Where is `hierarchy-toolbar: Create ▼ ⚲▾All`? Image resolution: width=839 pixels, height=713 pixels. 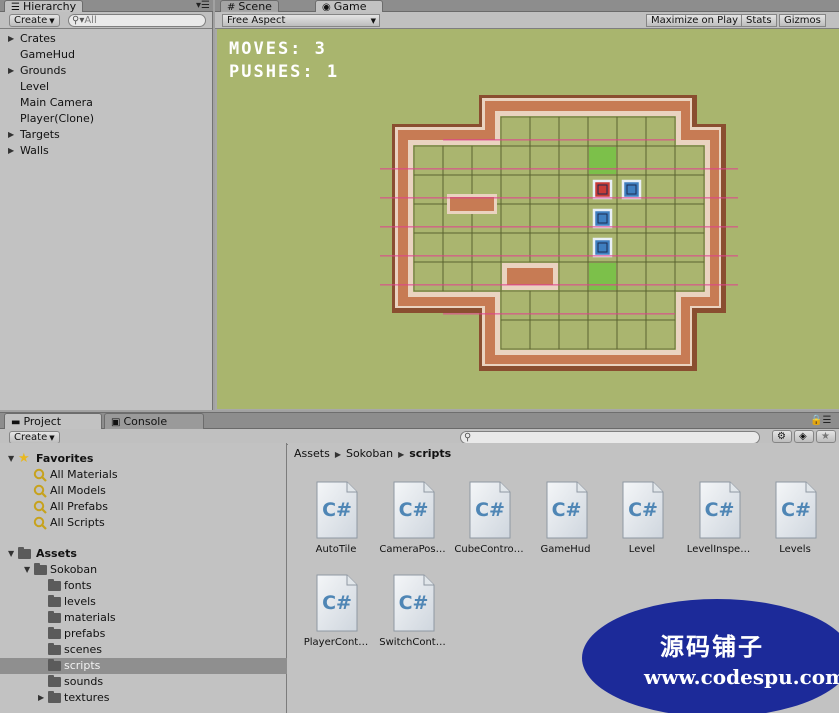 hierarchy-toolbar: Create ▼ ⚲▾All is located at coordinates (106, 20).